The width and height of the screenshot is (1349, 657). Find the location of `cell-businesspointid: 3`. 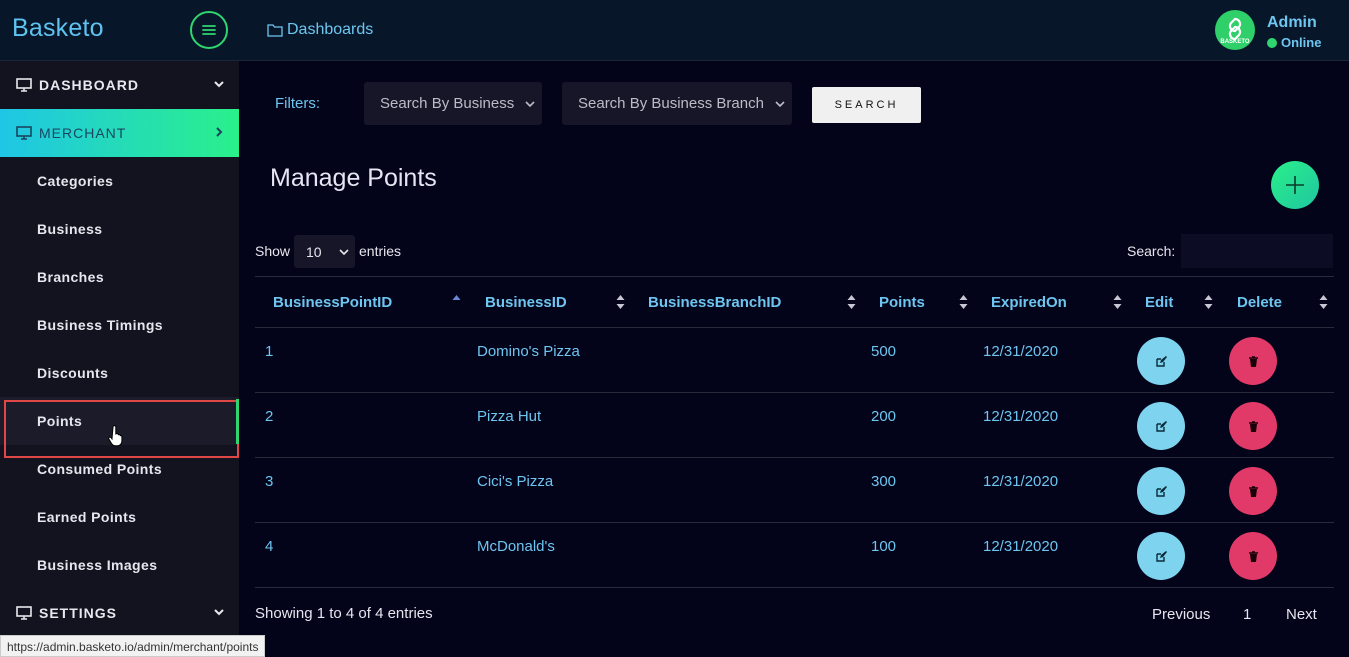

cell-businesspointid: 3 is located at coordinates (269, 481).